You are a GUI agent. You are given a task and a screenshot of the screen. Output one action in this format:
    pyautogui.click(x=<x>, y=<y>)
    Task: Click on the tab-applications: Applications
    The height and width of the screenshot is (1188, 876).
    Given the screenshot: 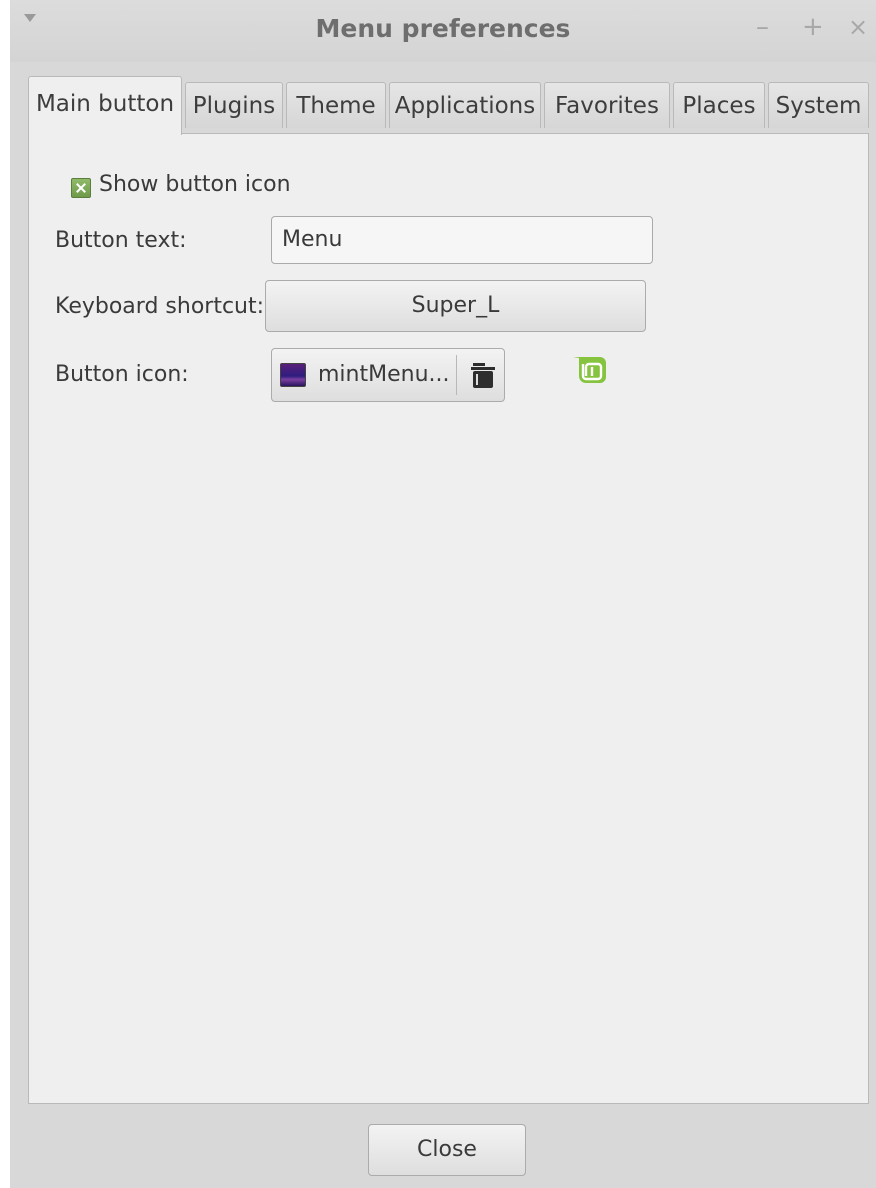 What is the action you would take?
    pyautogui.click(x=465, y=105)
    